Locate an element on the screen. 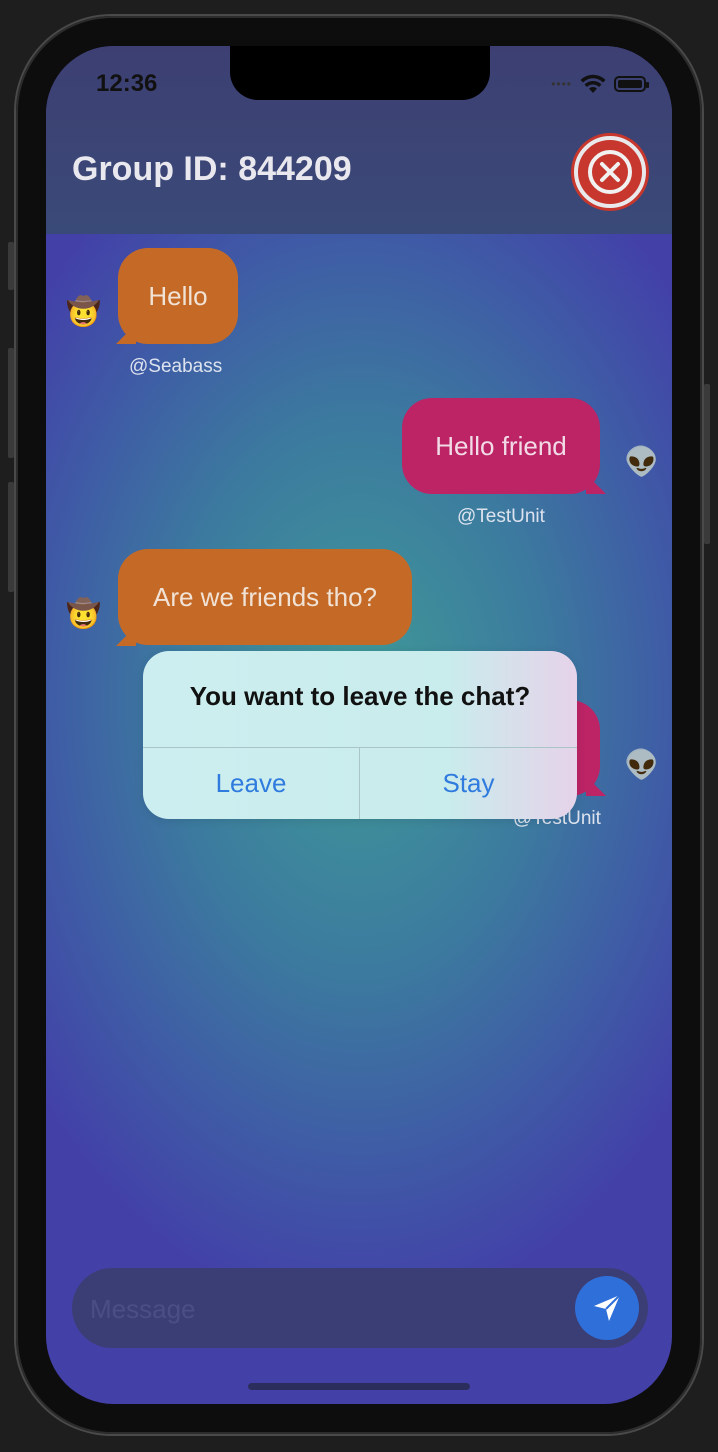  close-chat-button is located at coordinates (610, 172).